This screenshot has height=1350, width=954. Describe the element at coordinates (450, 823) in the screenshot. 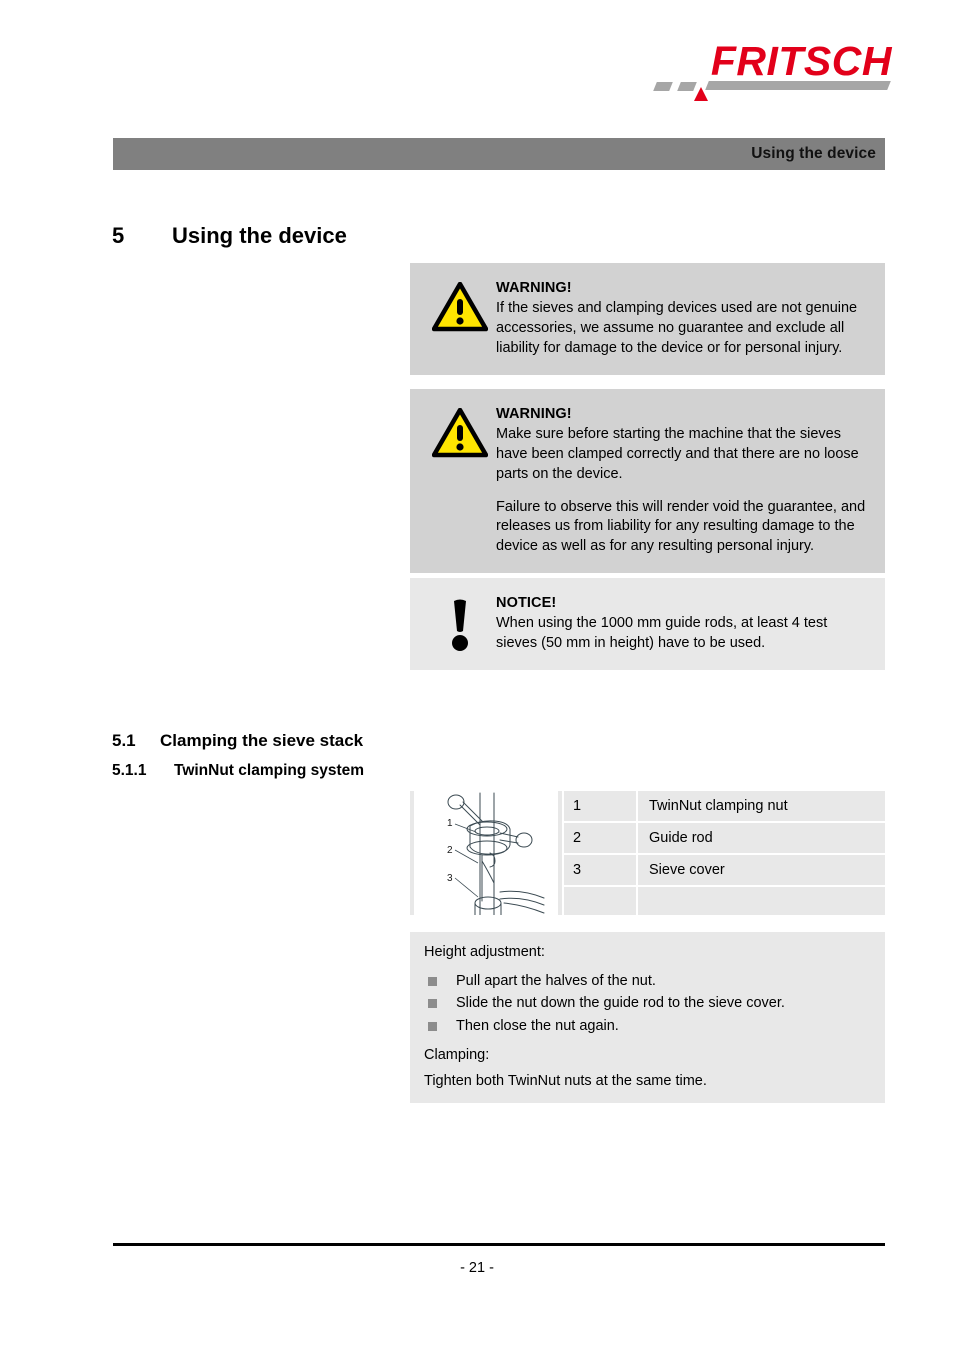

I see `callout-1-label: 1` at that location.